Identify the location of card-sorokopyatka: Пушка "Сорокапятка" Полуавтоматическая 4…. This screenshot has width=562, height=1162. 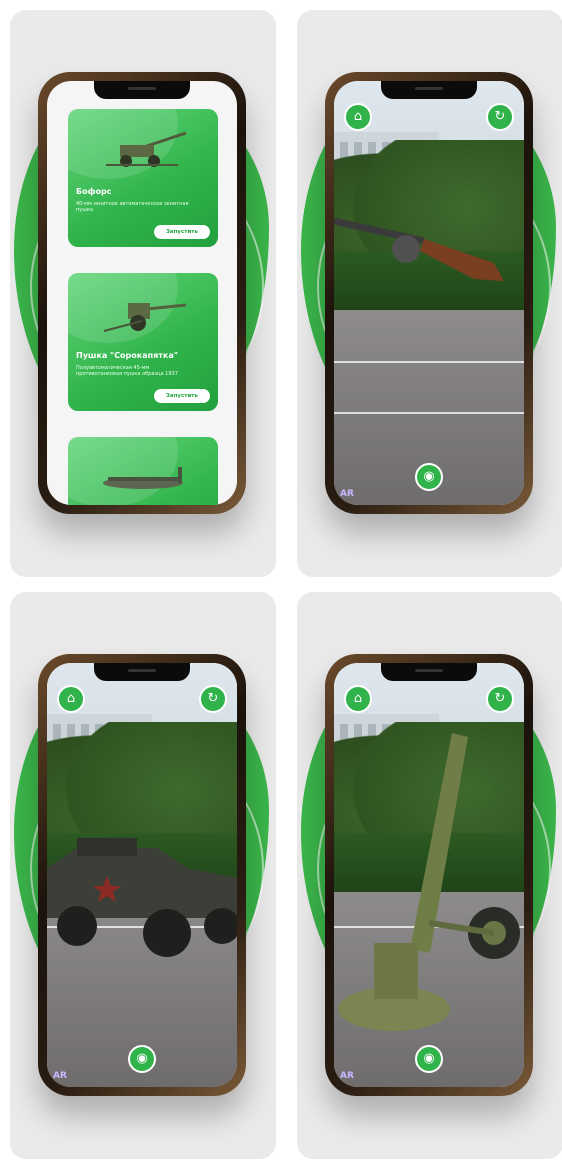
(143, 342).